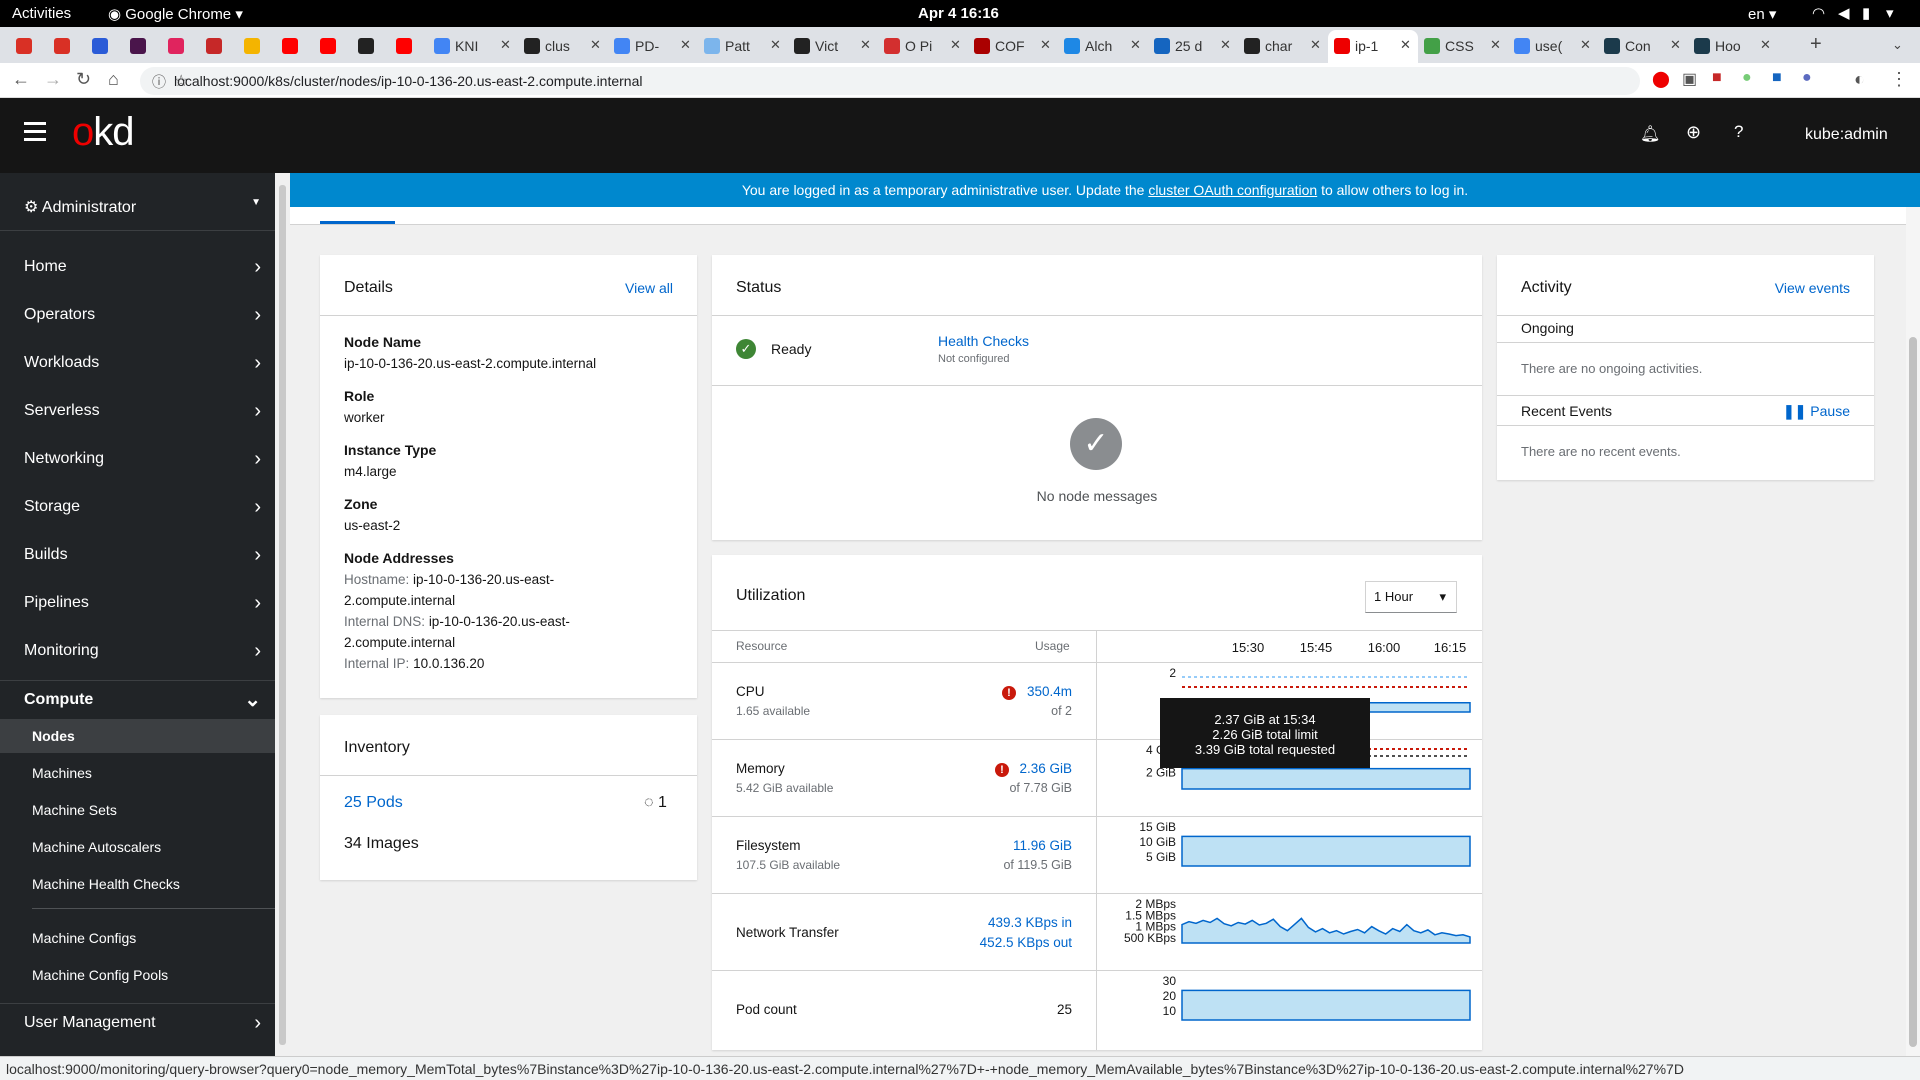 Image resolution: width=1920 pixels, height=1080 pixels. What do you see at coordinates (1689, 79) in the screenshot?
I see `camera-extension-icon: ▣` at bounding box center [1689, 79].